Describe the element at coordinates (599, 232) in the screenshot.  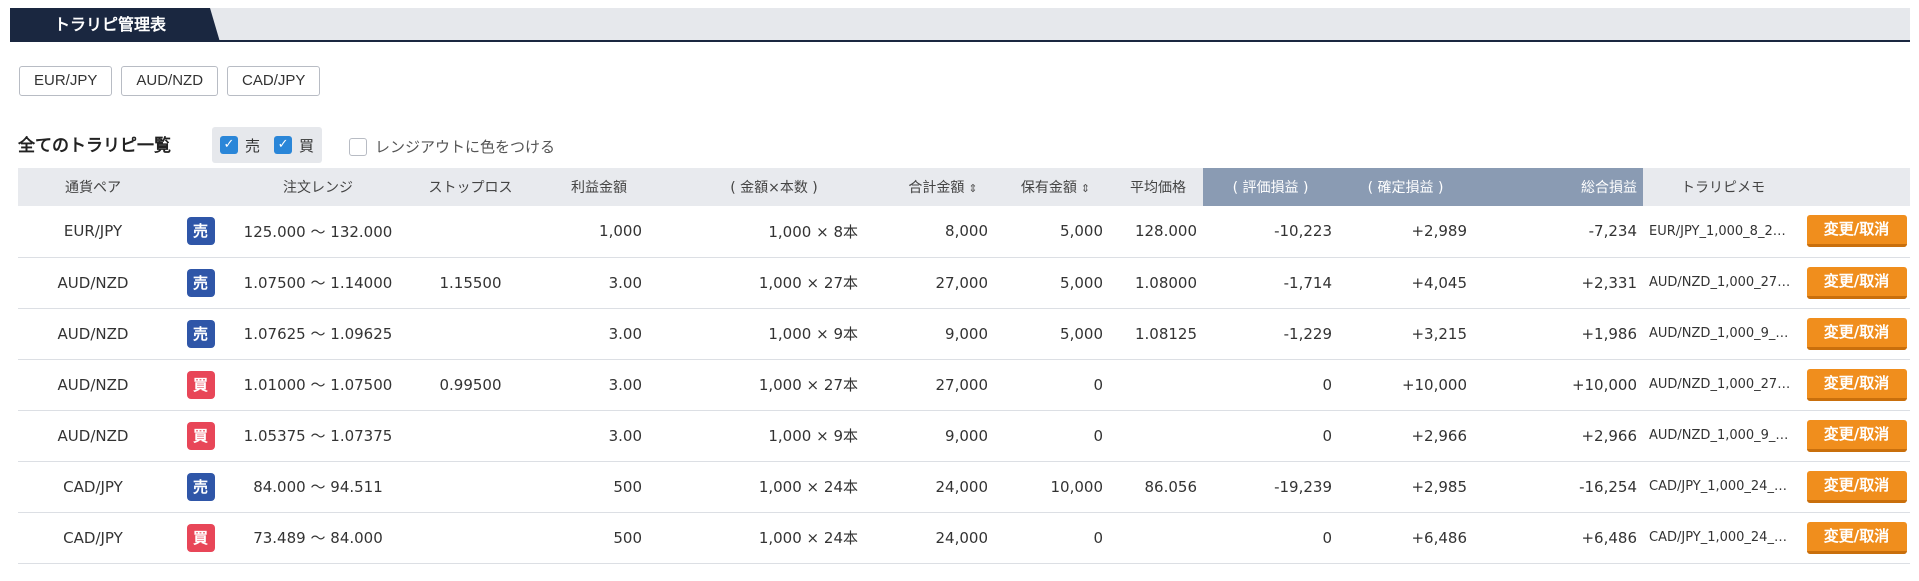
I see `cell-profit: 1,000` at that location.